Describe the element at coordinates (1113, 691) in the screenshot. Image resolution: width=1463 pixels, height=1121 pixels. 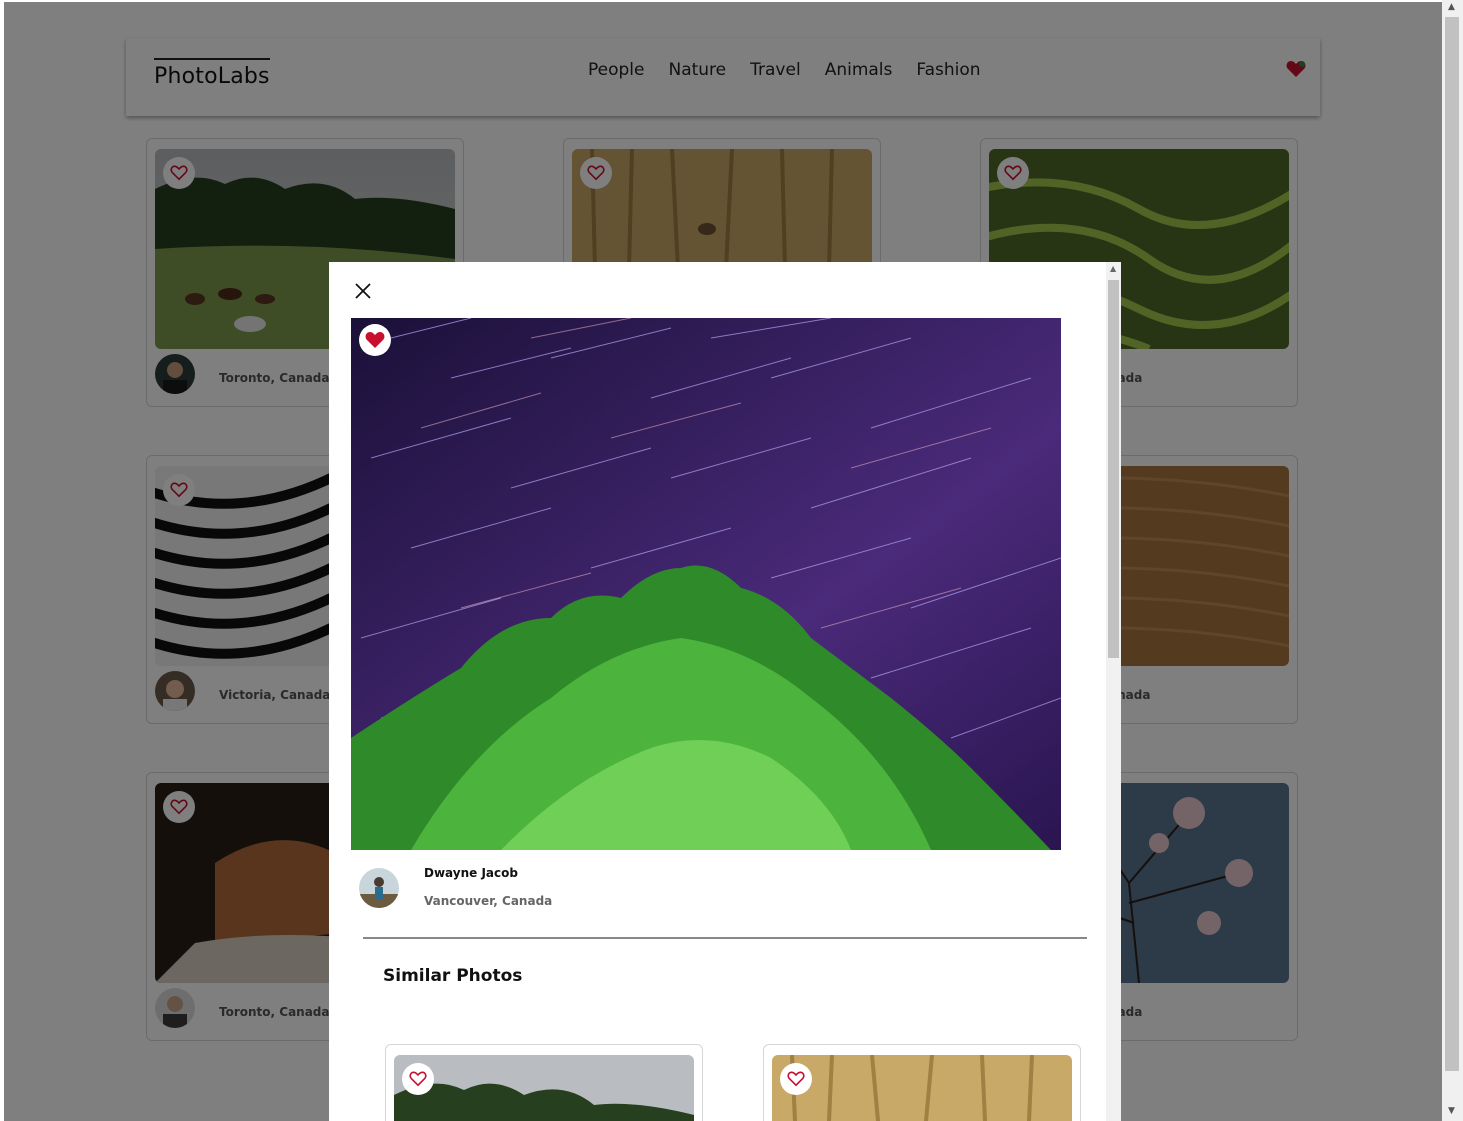
I see `modal-scrollbar: ▲` at that location.